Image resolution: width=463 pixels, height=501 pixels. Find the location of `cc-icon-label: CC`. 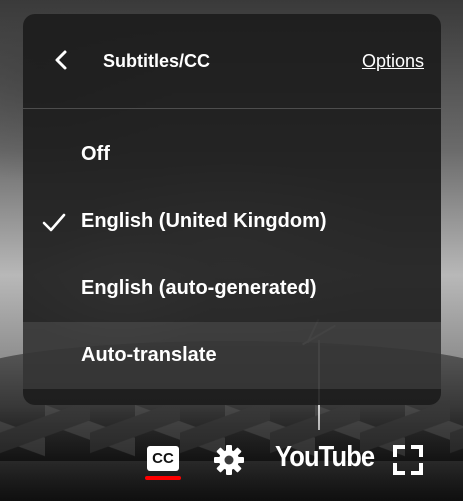

cc-icon-label: CC is located at coordinates (163, 458).